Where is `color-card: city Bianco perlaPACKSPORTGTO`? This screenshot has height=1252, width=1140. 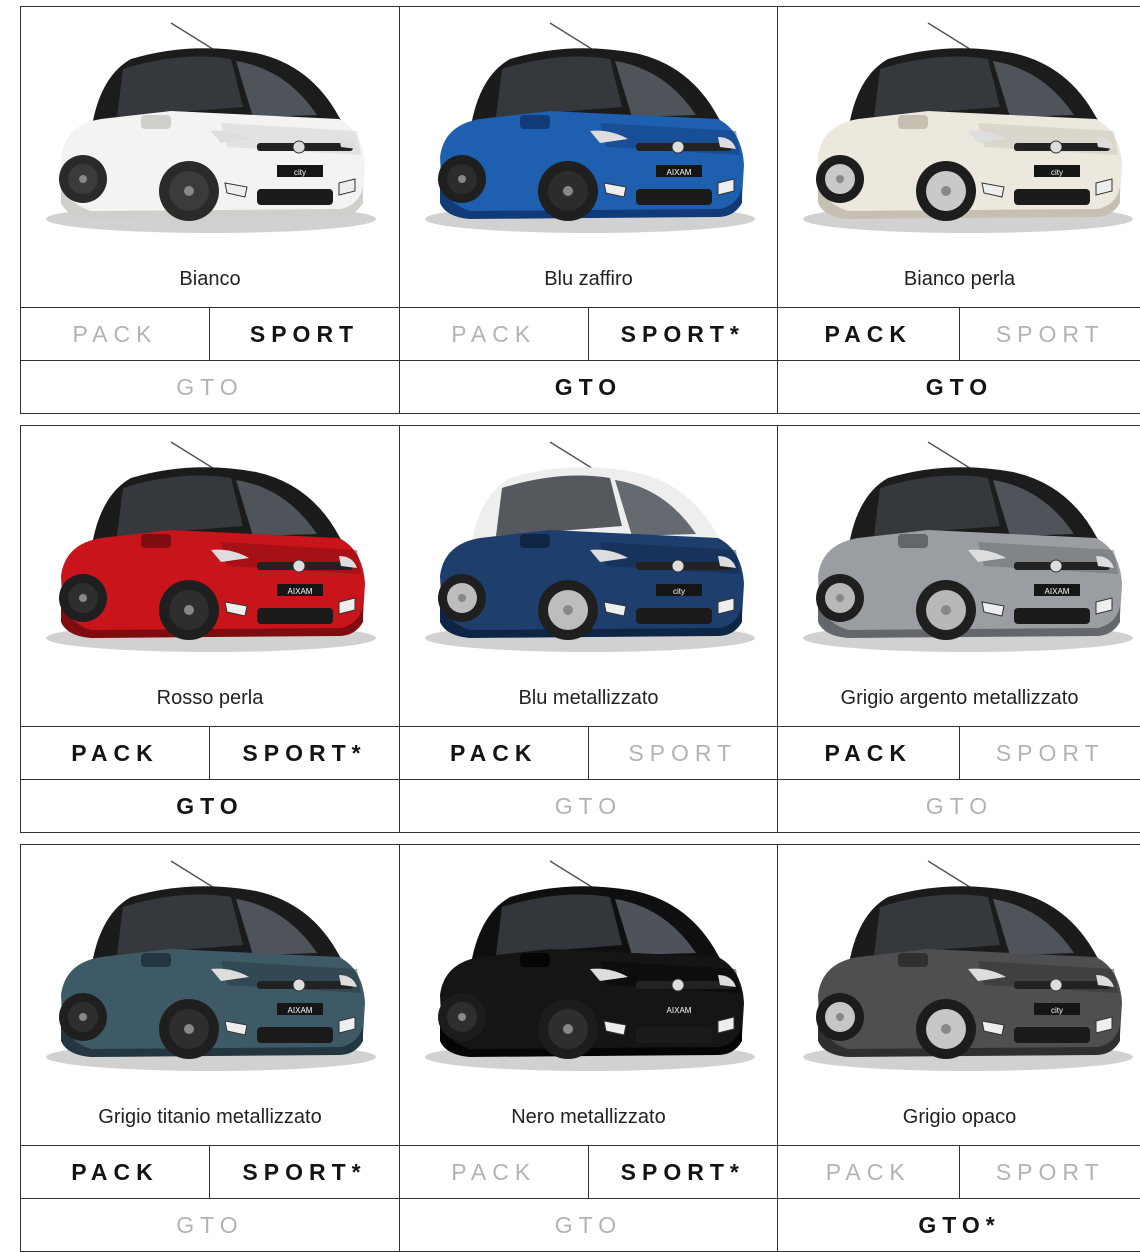 color-card: city Bianco perlaPACKSPORTGTO is located at coordinates (958, 210).